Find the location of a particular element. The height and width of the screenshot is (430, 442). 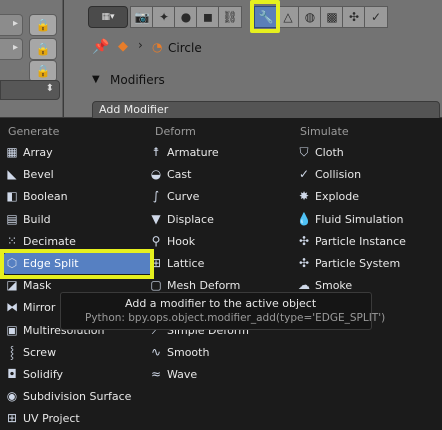

menu-item-label: Cast is located at coordinates (179, 175).